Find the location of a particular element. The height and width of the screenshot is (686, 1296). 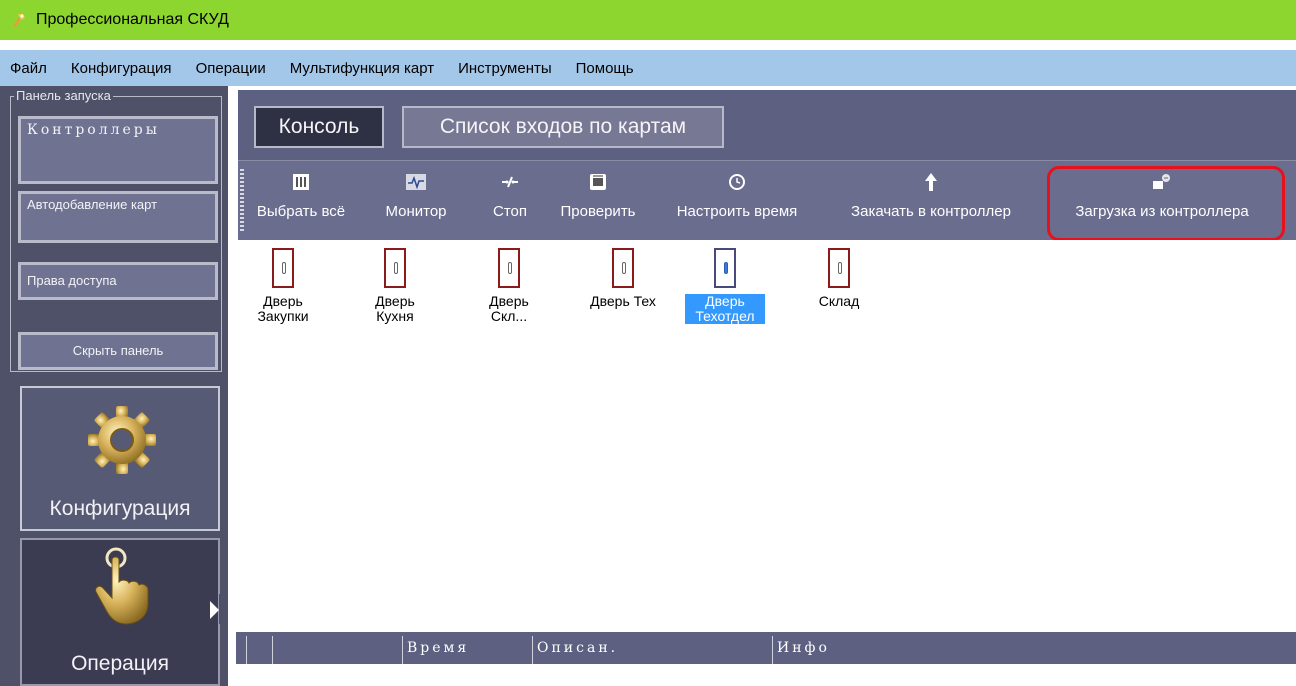

launch-panel-legend: Панель запуска is located at coordinates (63, 95).